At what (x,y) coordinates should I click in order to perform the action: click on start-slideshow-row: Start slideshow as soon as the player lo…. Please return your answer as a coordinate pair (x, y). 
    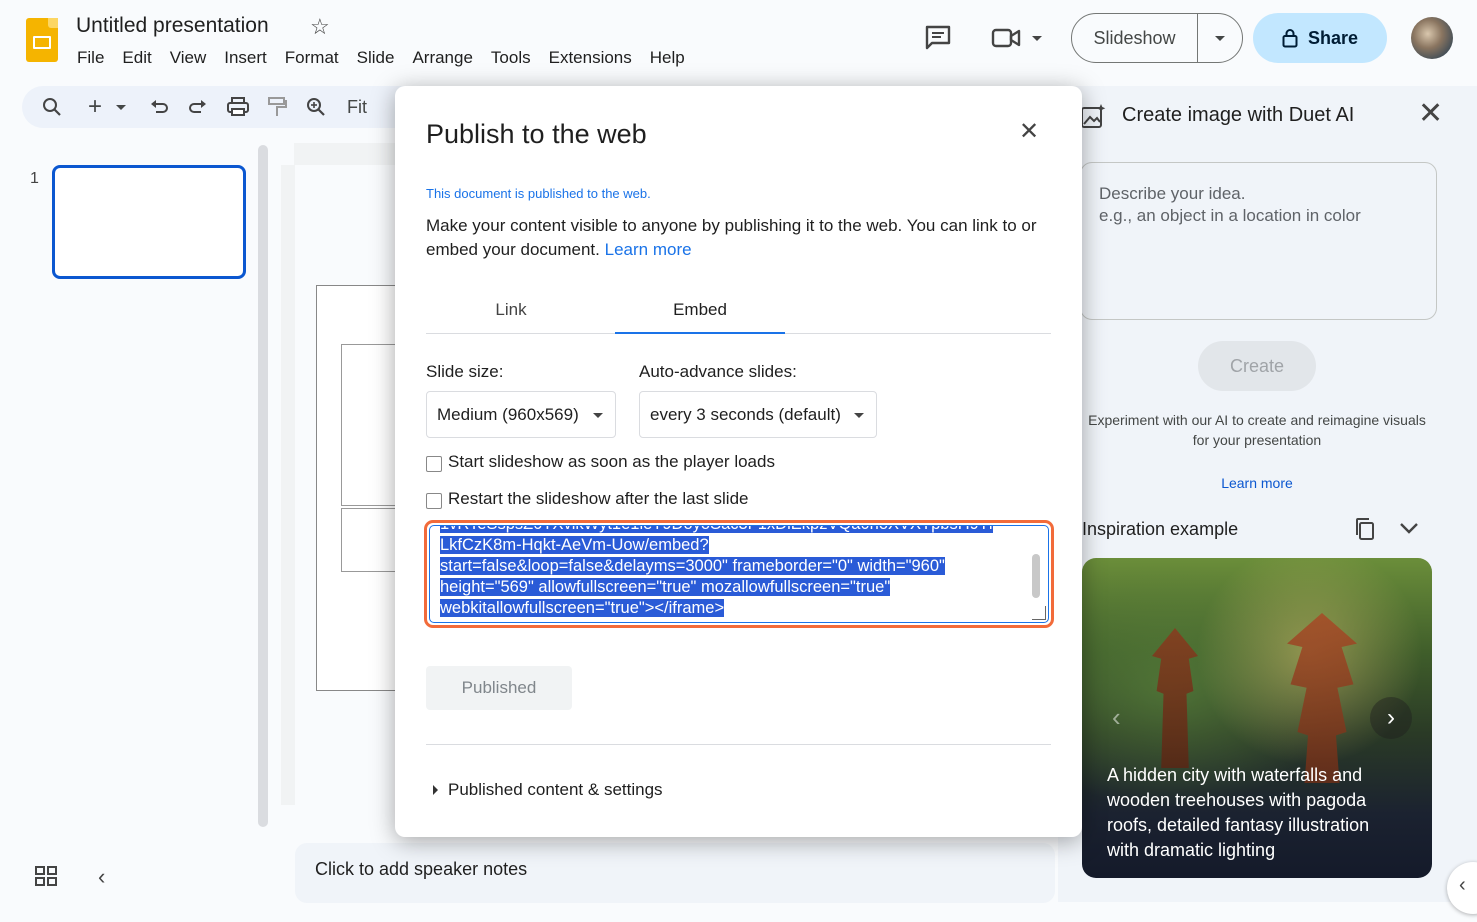
    Looking at the image, I should click on (600, 462).